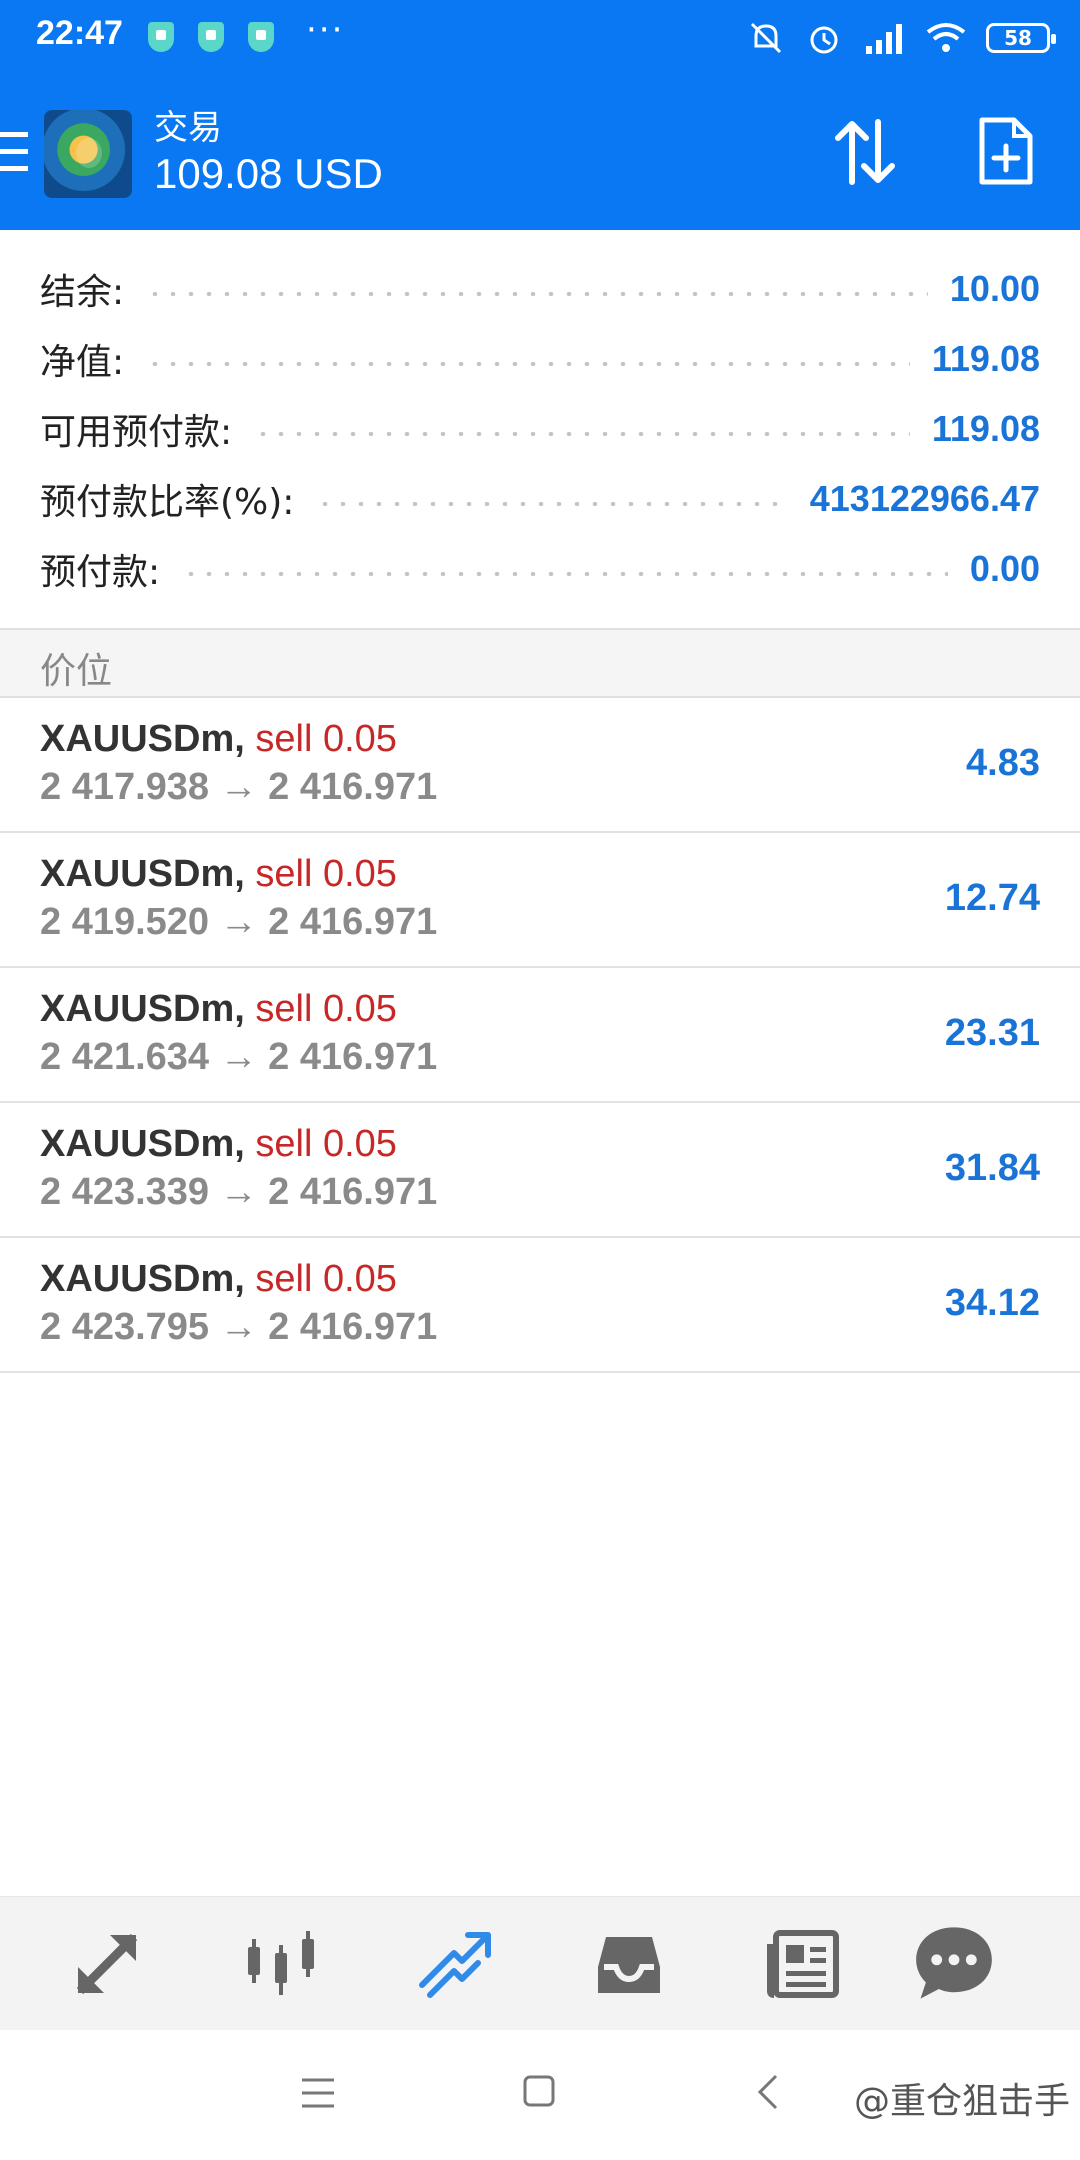 The width and height of the screenshot is (1080, 2160). Describe the element at coordinates (992, 1303) in the screenshot. I see `position-profit: 34.12` at that location.